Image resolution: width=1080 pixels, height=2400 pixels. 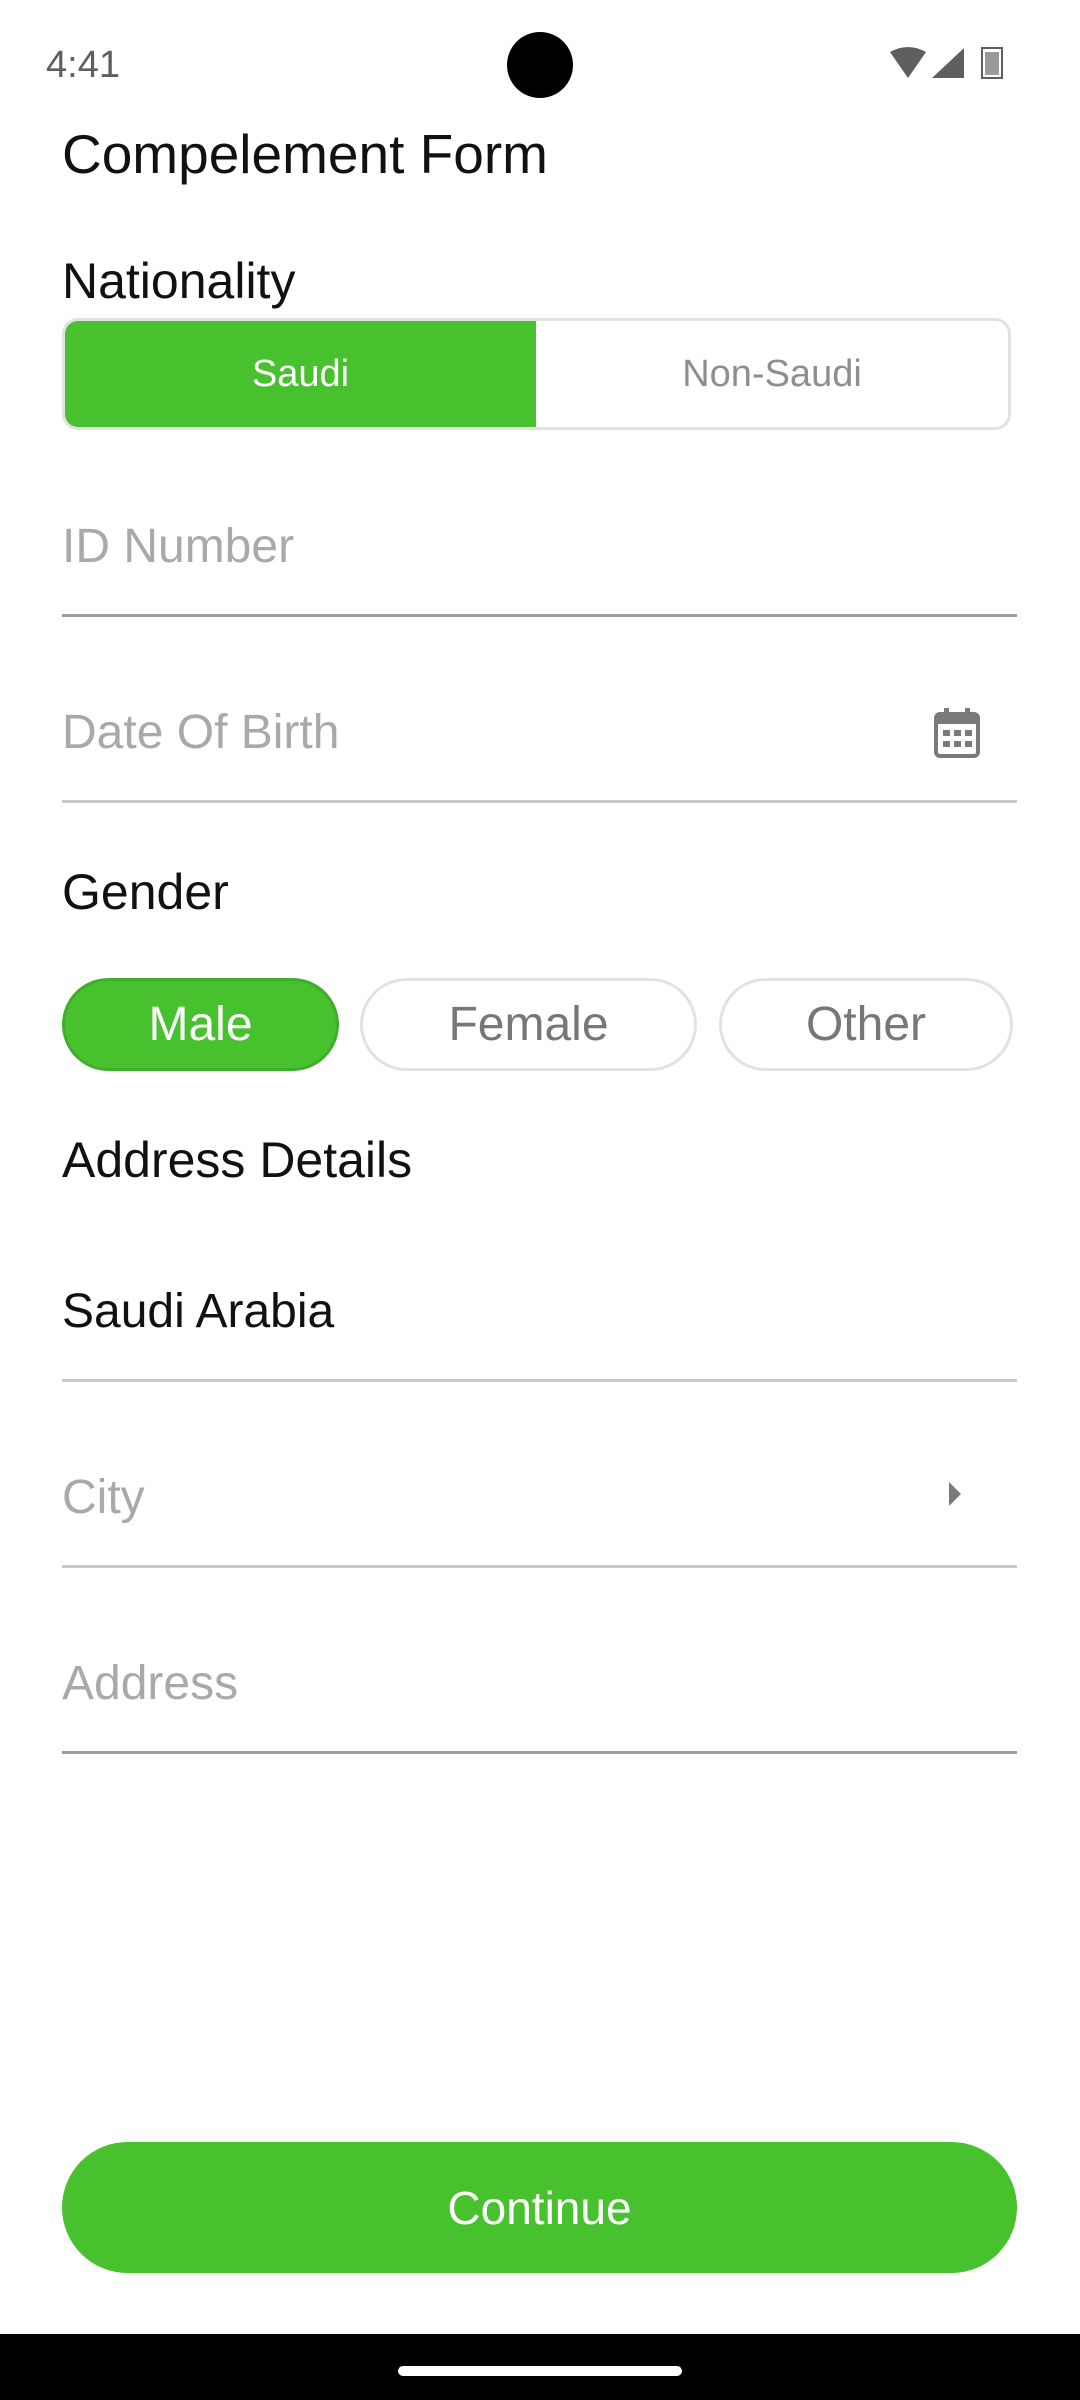 What do you see at coordinates (539, 743) in the screenshot?
I see `date-of-birth-field: Date Of Birth` at bounding box center [539, 743].